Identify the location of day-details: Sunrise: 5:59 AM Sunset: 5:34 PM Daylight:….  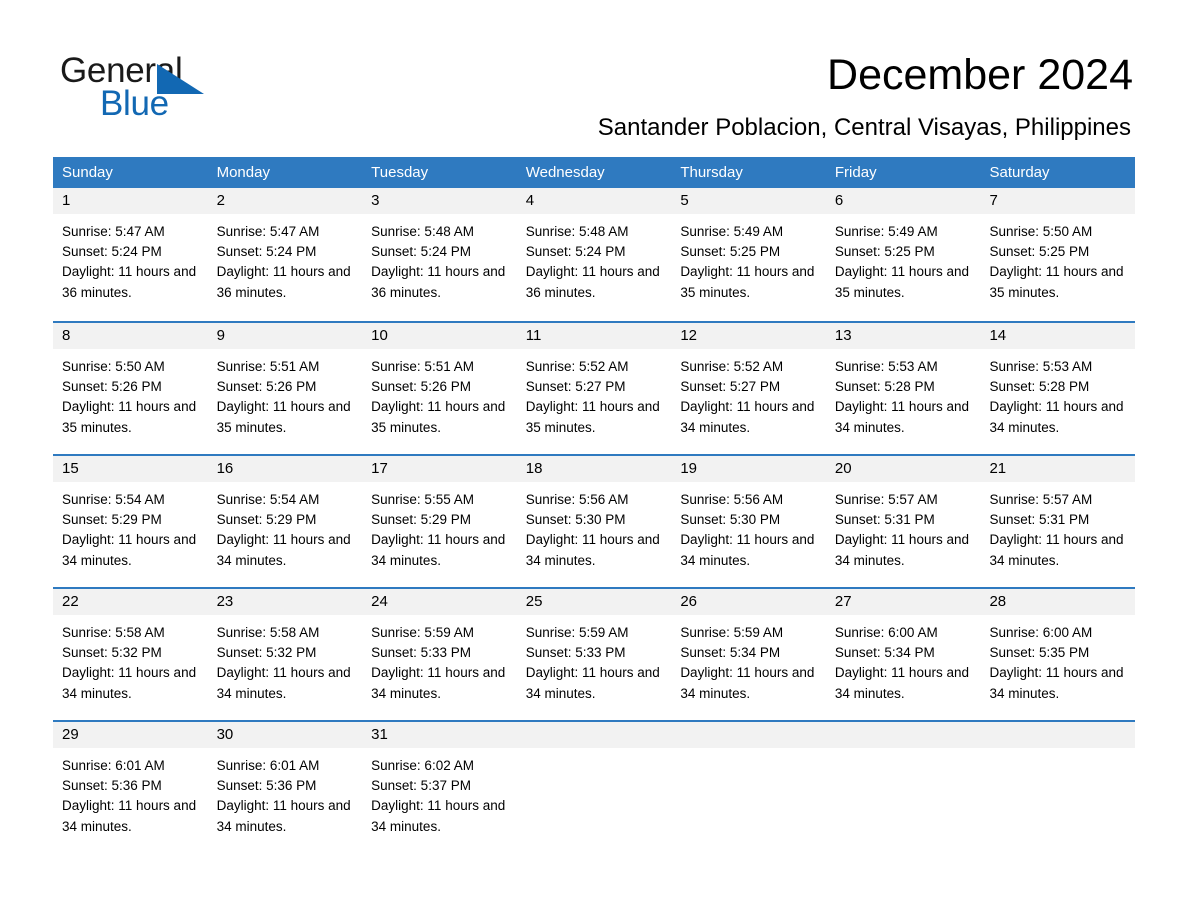
(748, 659).